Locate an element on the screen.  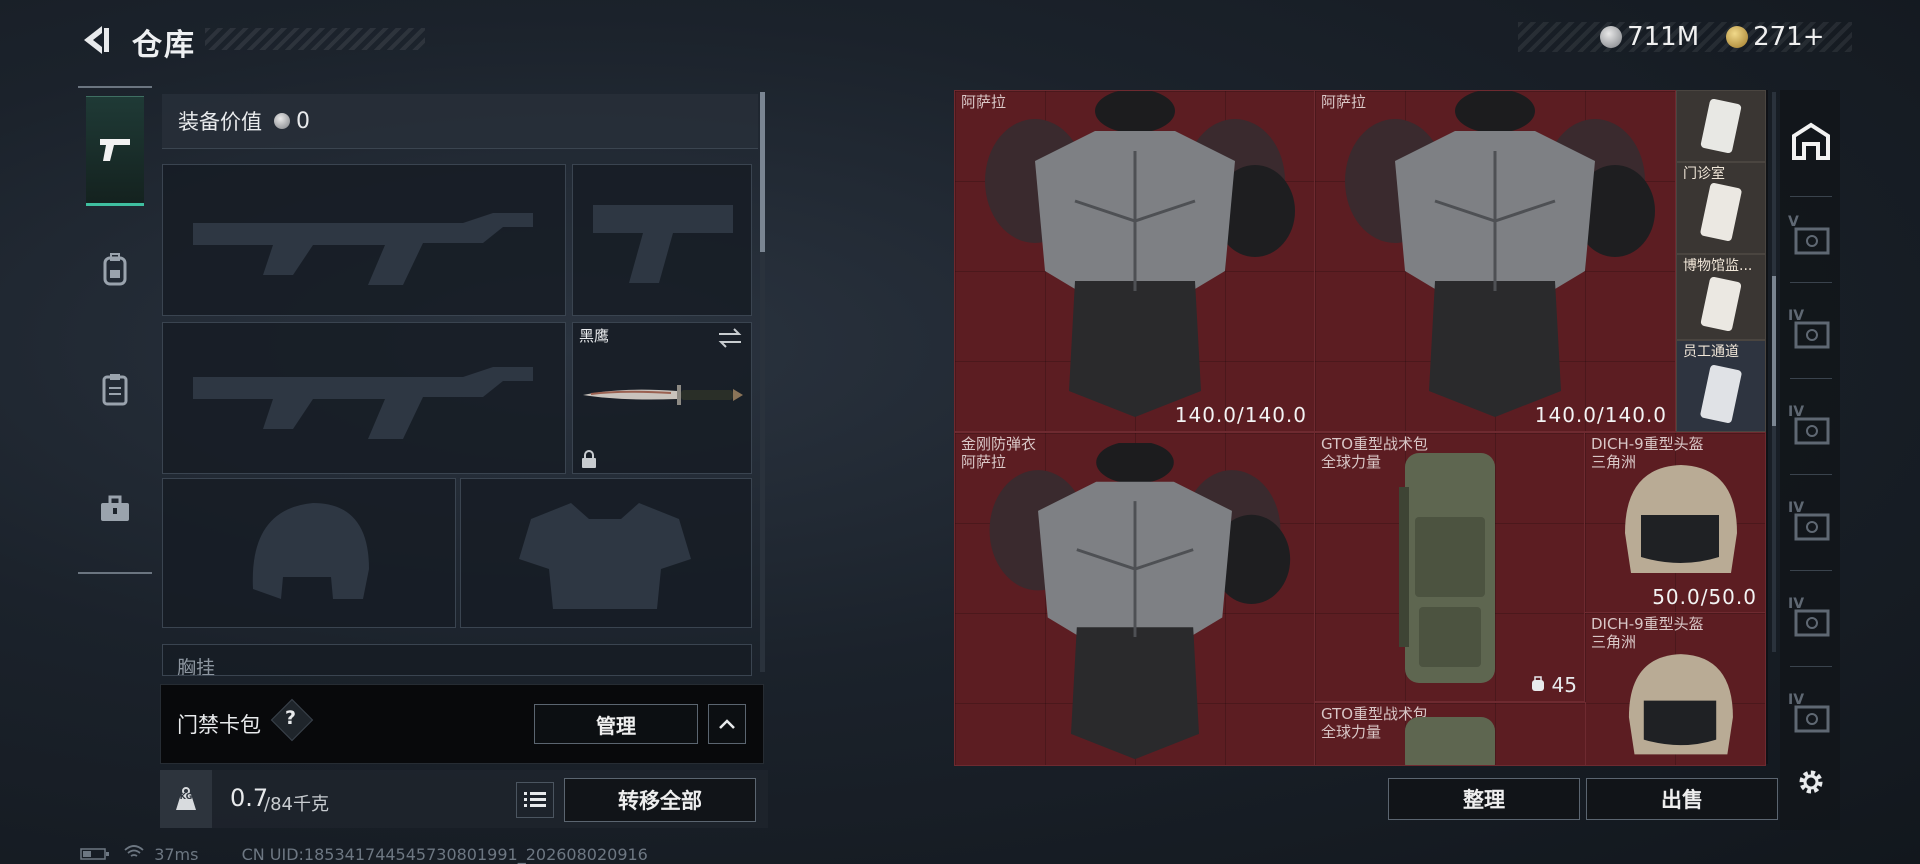
primary-weapon-slot is located at coordinates (364, 240).